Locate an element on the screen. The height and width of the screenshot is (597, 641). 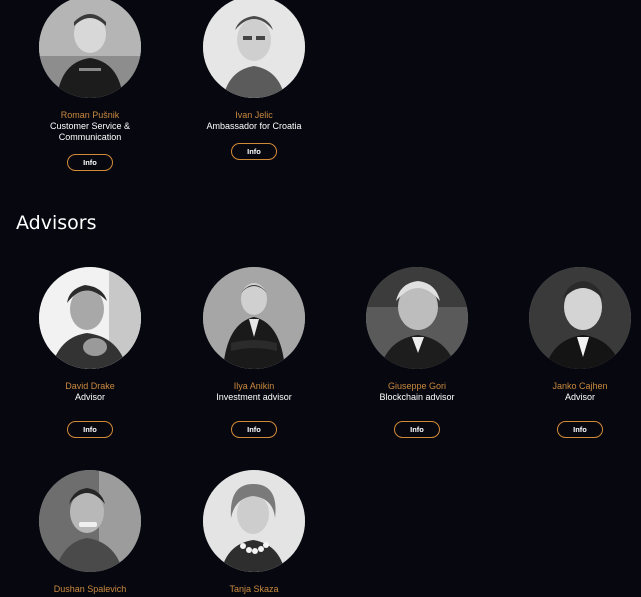
advisor-card-david-drake: David Drake Advisor Info is located at coordinates (90, 352).